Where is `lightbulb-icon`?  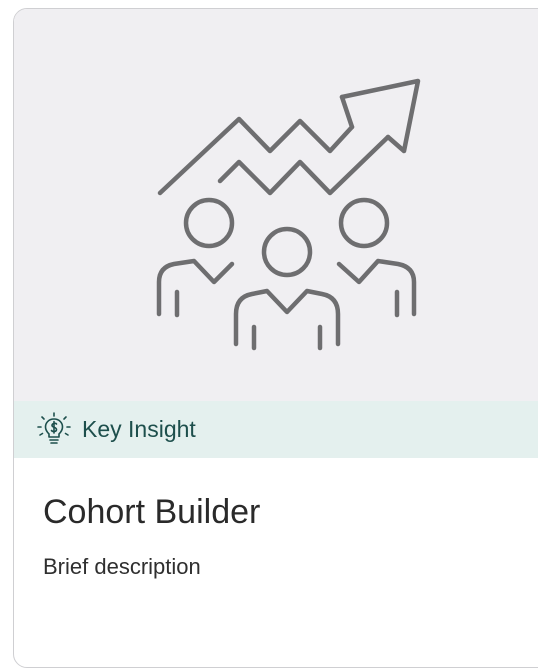 lightbulb-icon is located at coordinates (54, 427).